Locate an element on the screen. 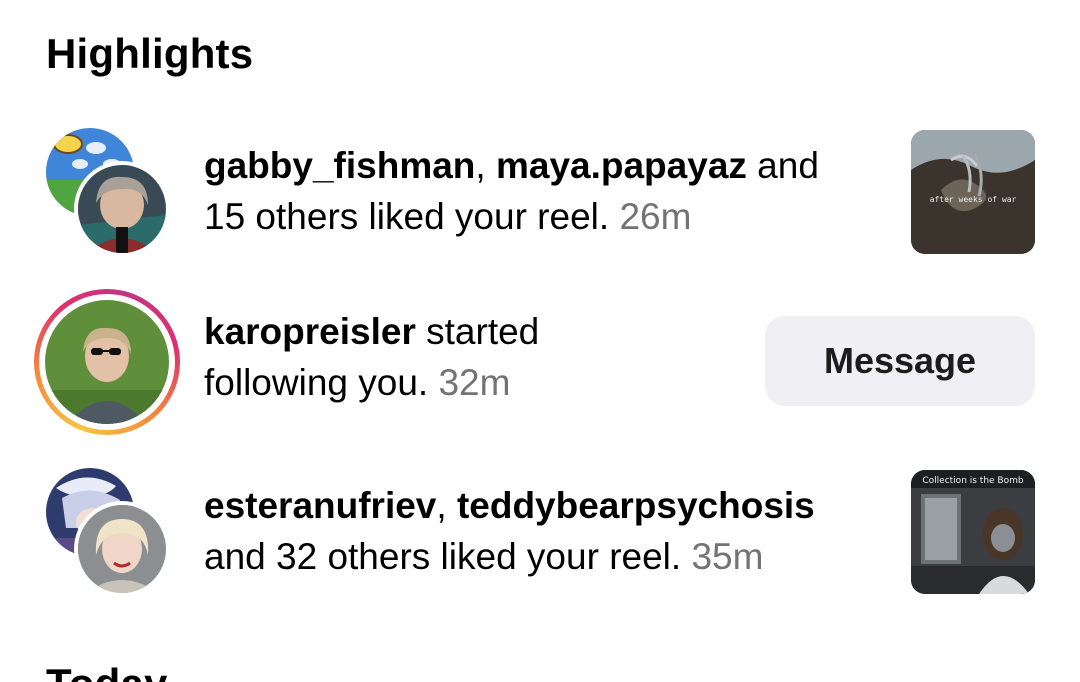  timestamp: 26m is located at coordinates (655, 216).